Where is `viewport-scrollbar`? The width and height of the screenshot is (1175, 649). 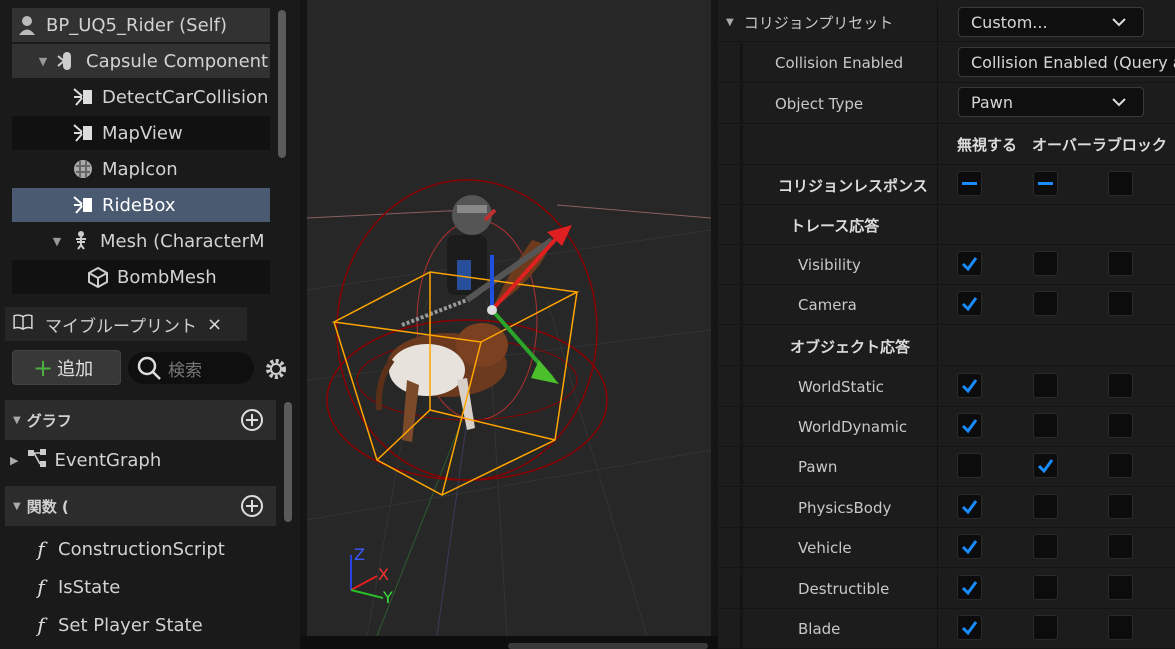 viewport-scrollbar is located at coordinates (608, 646).